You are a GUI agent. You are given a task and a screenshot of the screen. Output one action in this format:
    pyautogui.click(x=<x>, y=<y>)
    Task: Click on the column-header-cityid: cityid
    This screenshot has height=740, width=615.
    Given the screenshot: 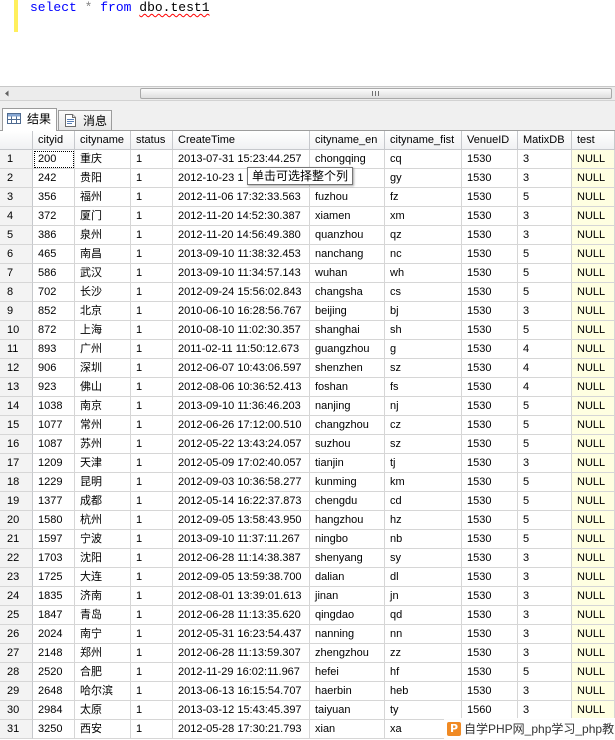 What is the action you would take?
    pyautogui.click(x=54, y=140)
    